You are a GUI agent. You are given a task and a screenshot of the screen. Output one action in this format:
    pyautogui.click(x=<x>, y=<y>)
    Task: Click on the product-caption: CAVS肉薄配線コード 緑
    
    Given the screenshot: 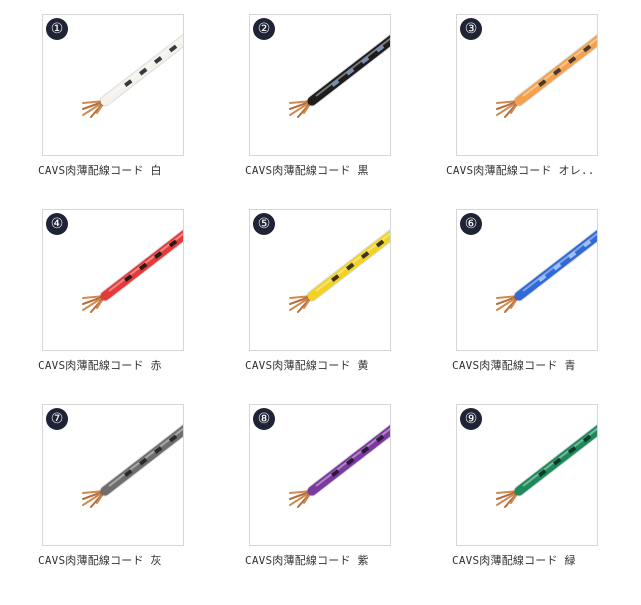 What is the action you would take?
    pyautogui.click(x=527, y=560)
    